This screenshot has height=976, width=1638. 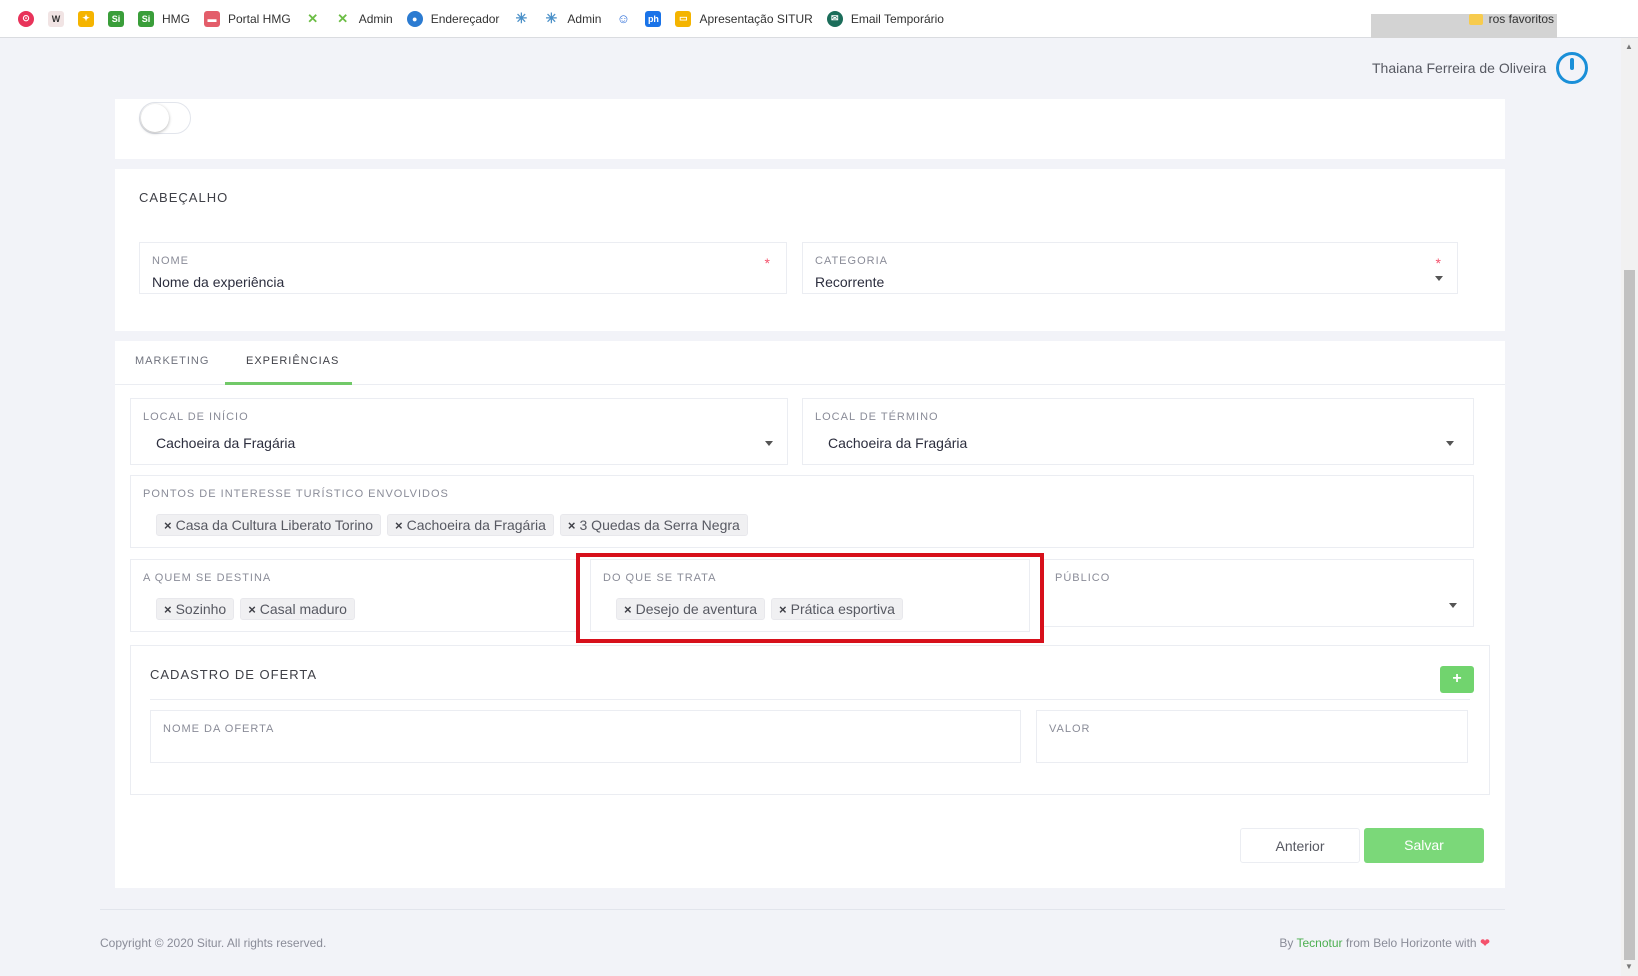 I want to click on chip: × Sozinho, so click(x=195, y=609).